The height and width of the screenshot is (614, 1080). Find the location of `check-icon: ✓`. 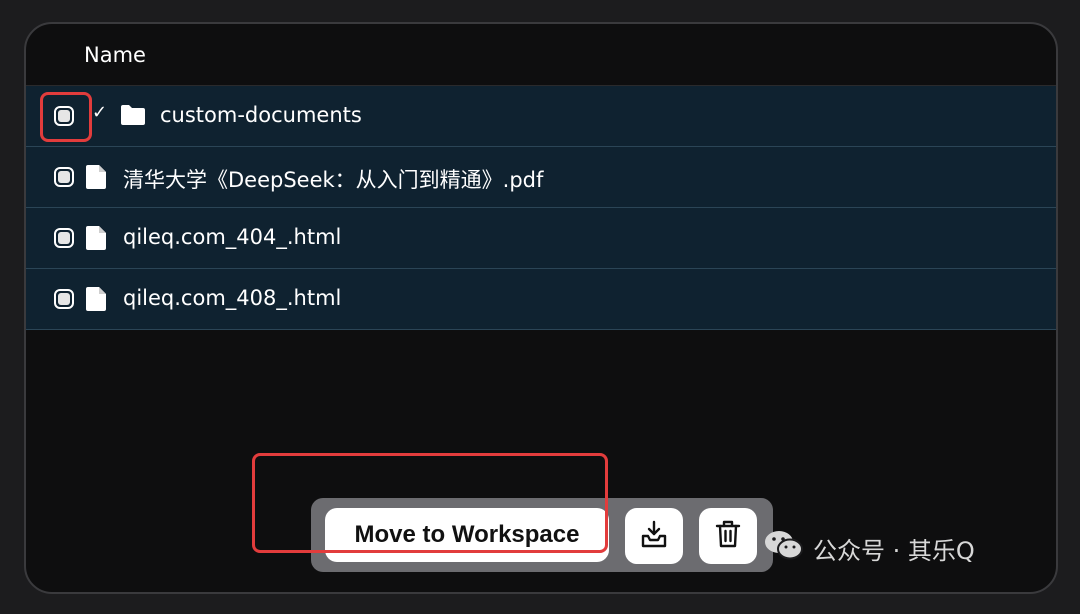

check-icon: ✓ is located at coordinates (100, 112).